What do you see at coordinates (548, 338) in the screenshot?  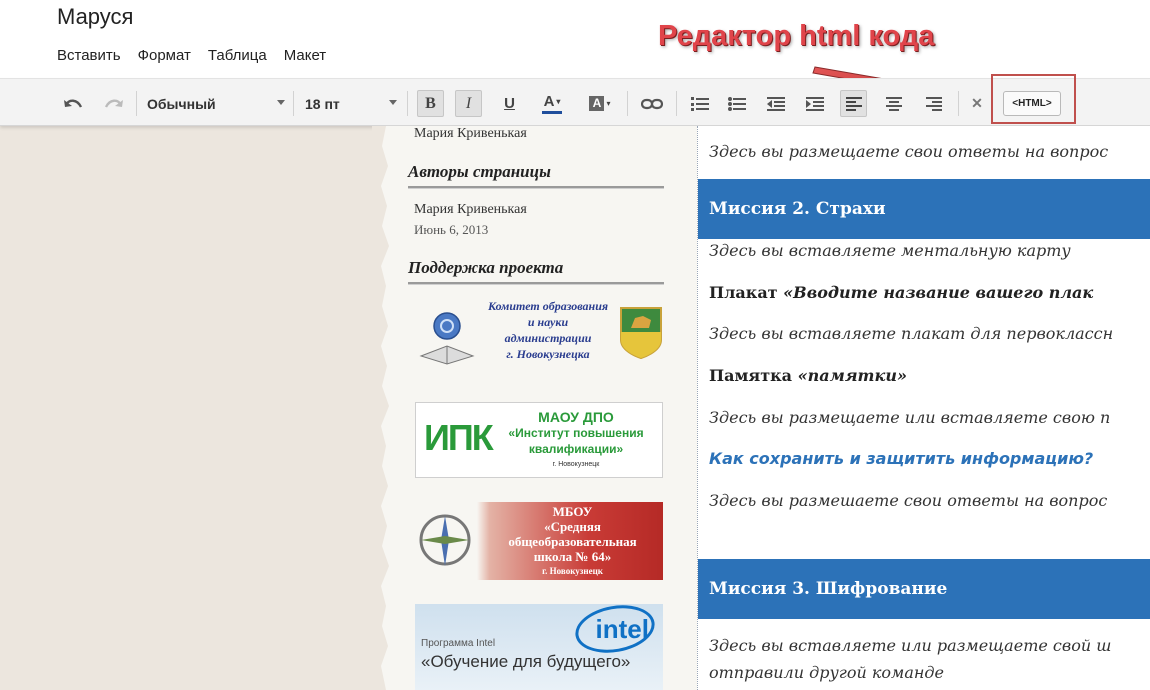 I see `committee-line: администрации` at bounding box center [548, 338].